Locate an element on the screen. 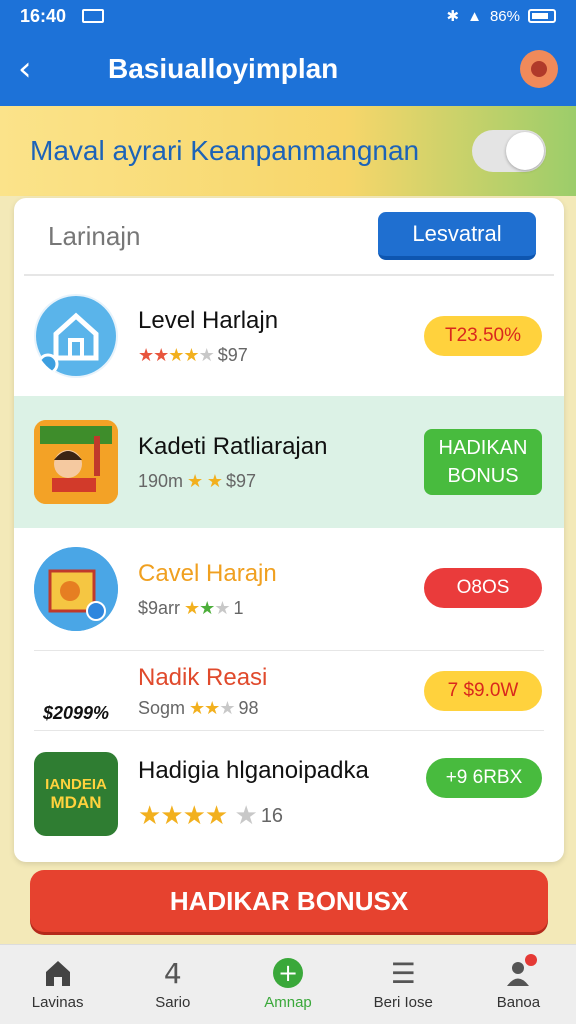 The height and width of the screenshot is (1024, 576). avatar is located at coordinates (539, 69).